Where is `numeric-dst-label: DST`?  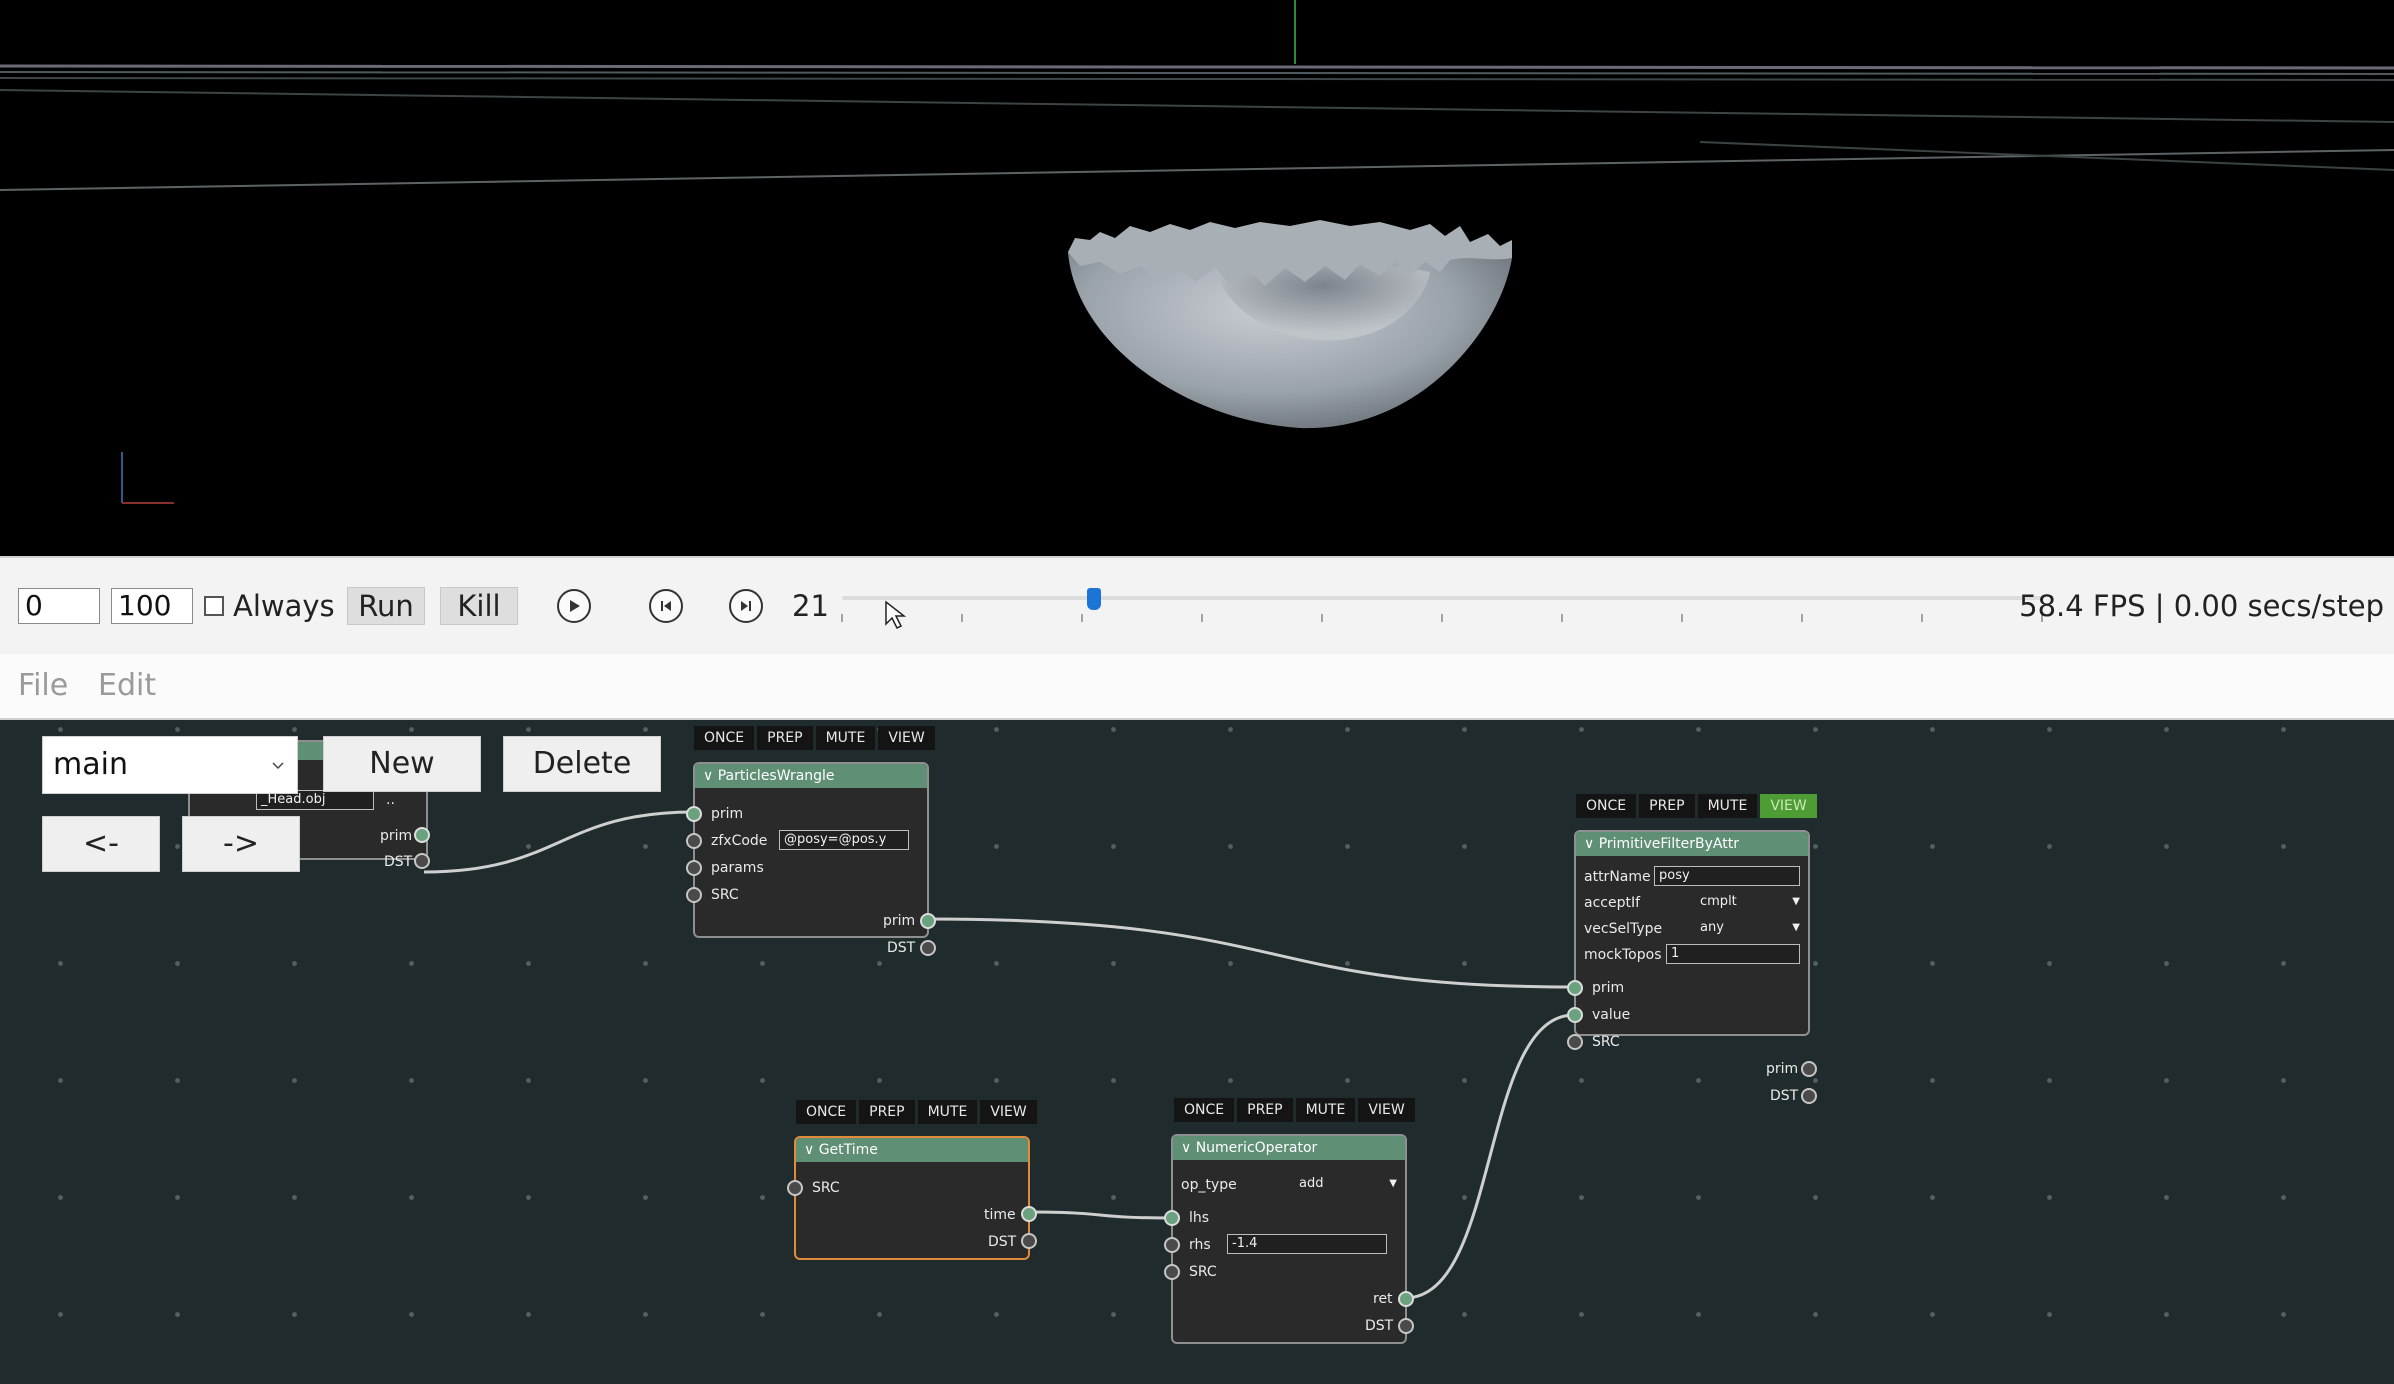 numeric-dst-label: DST is located at coordinates (1379, 1326).